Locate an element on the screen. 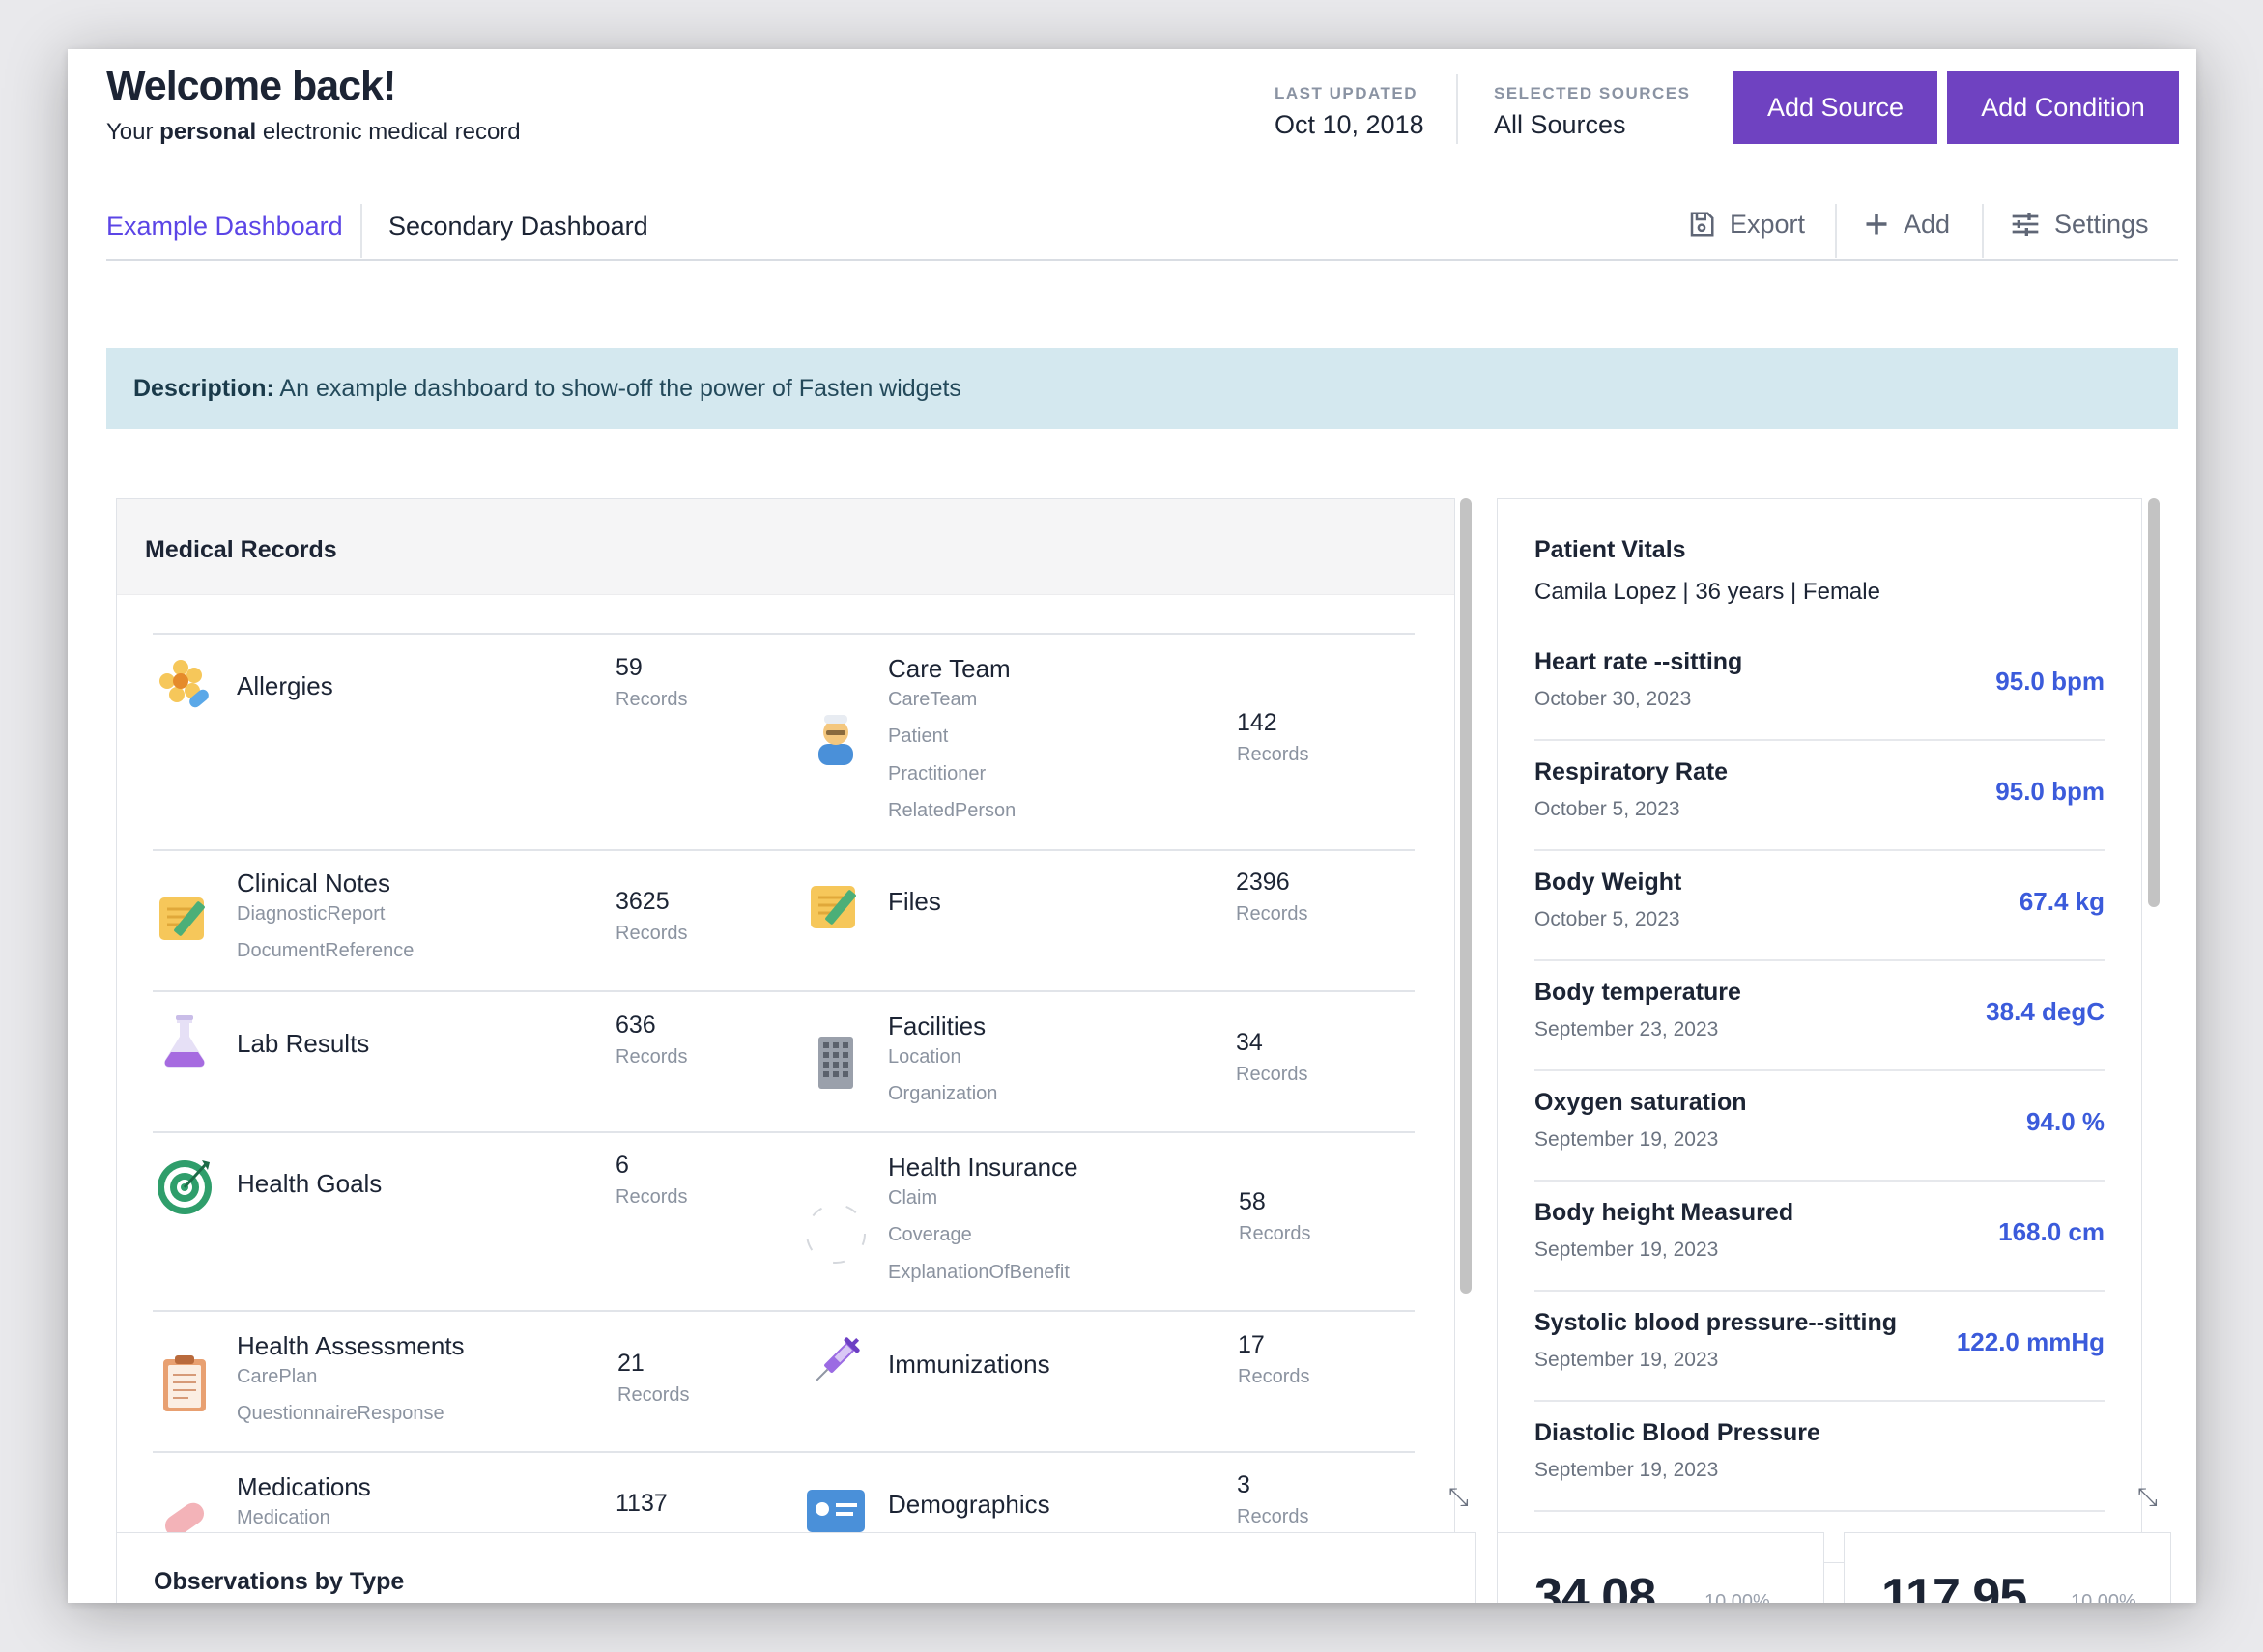 The width and height of the screenshot is (2263, 1652). record-subtype: Practitioner is located at coordinates (937, 773).